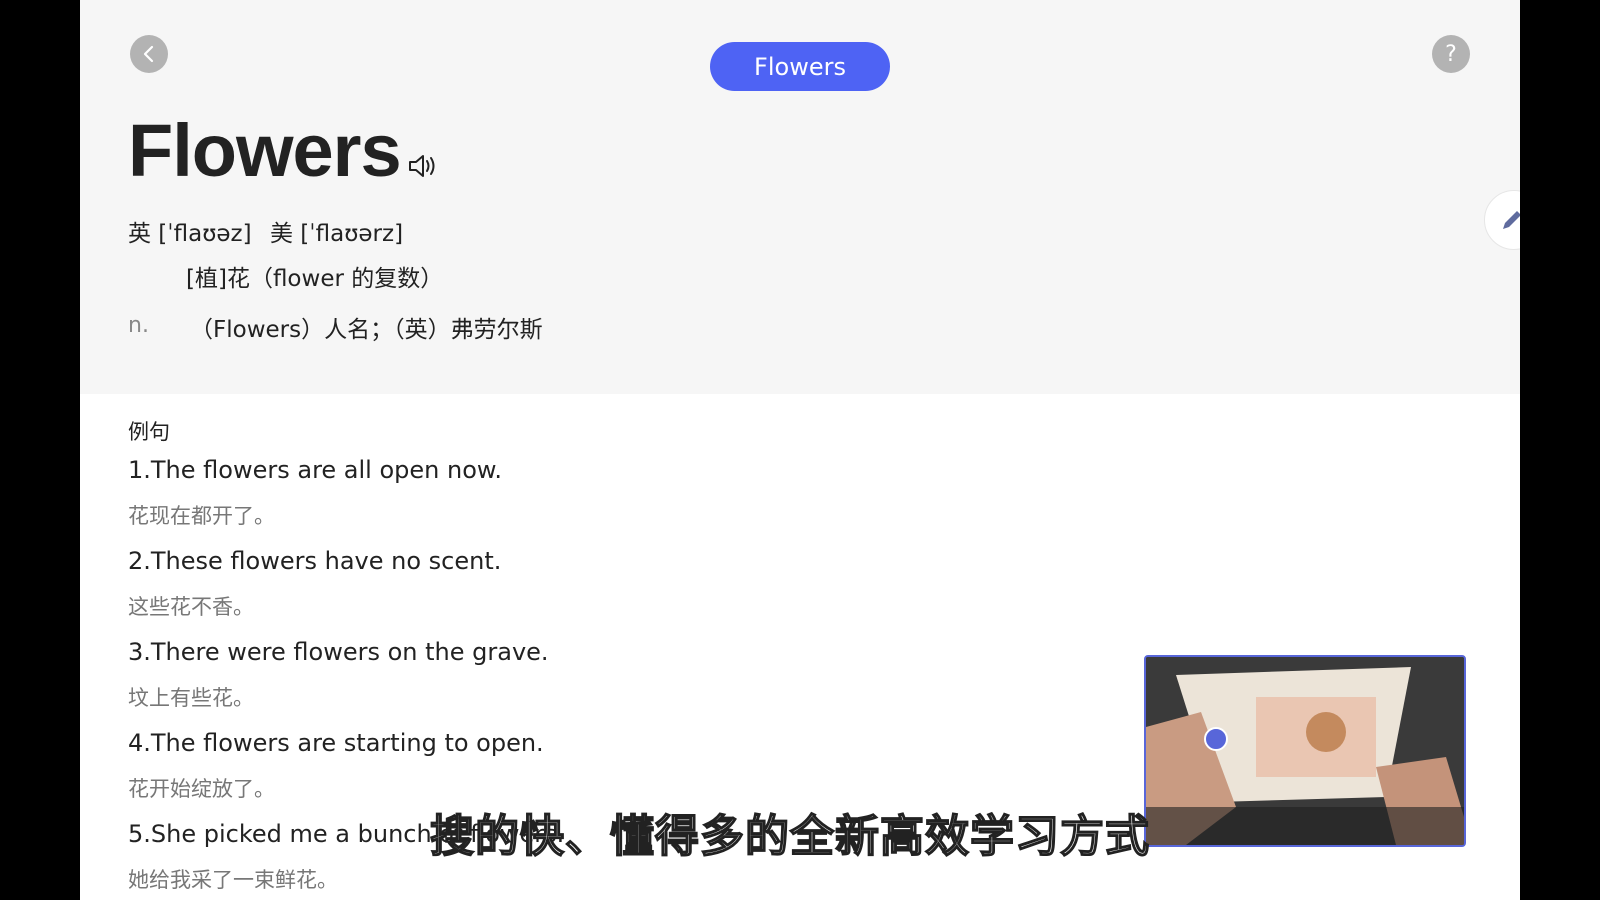  I want to click on example-zh-5: 她给我采了一束鲜花。, so click(233, 880).